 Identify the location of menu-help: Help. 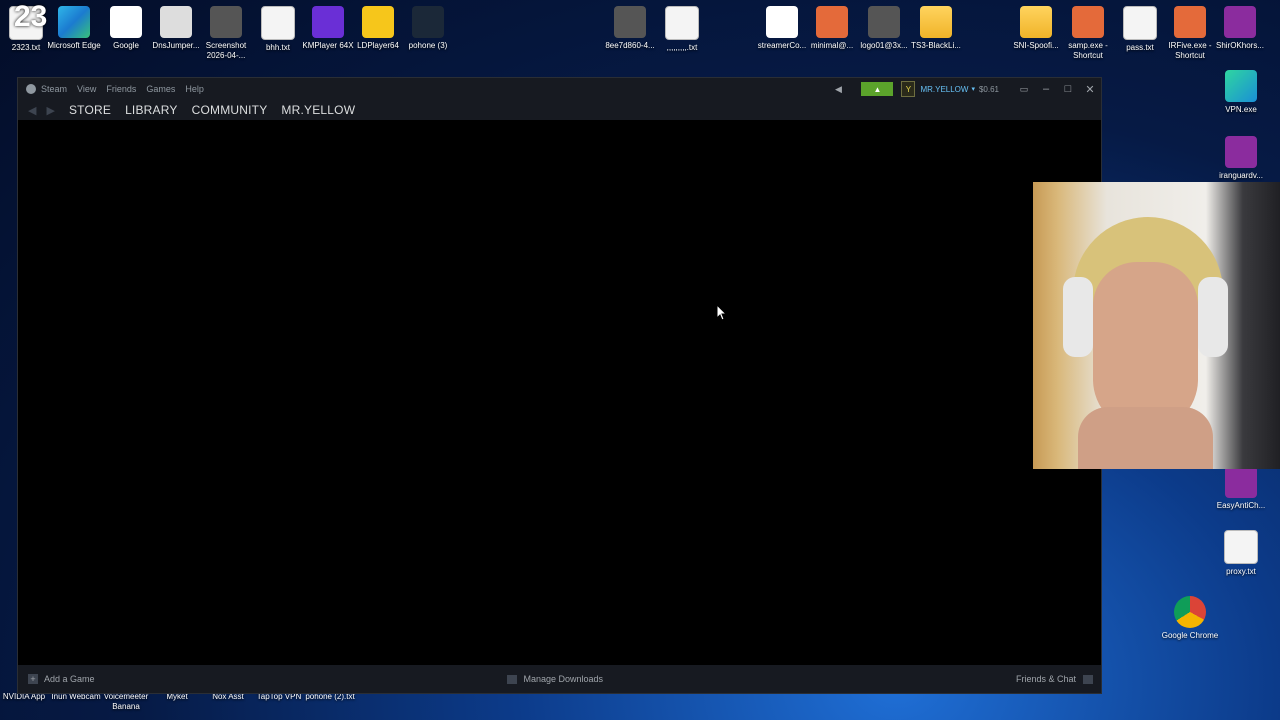
(194, 89).